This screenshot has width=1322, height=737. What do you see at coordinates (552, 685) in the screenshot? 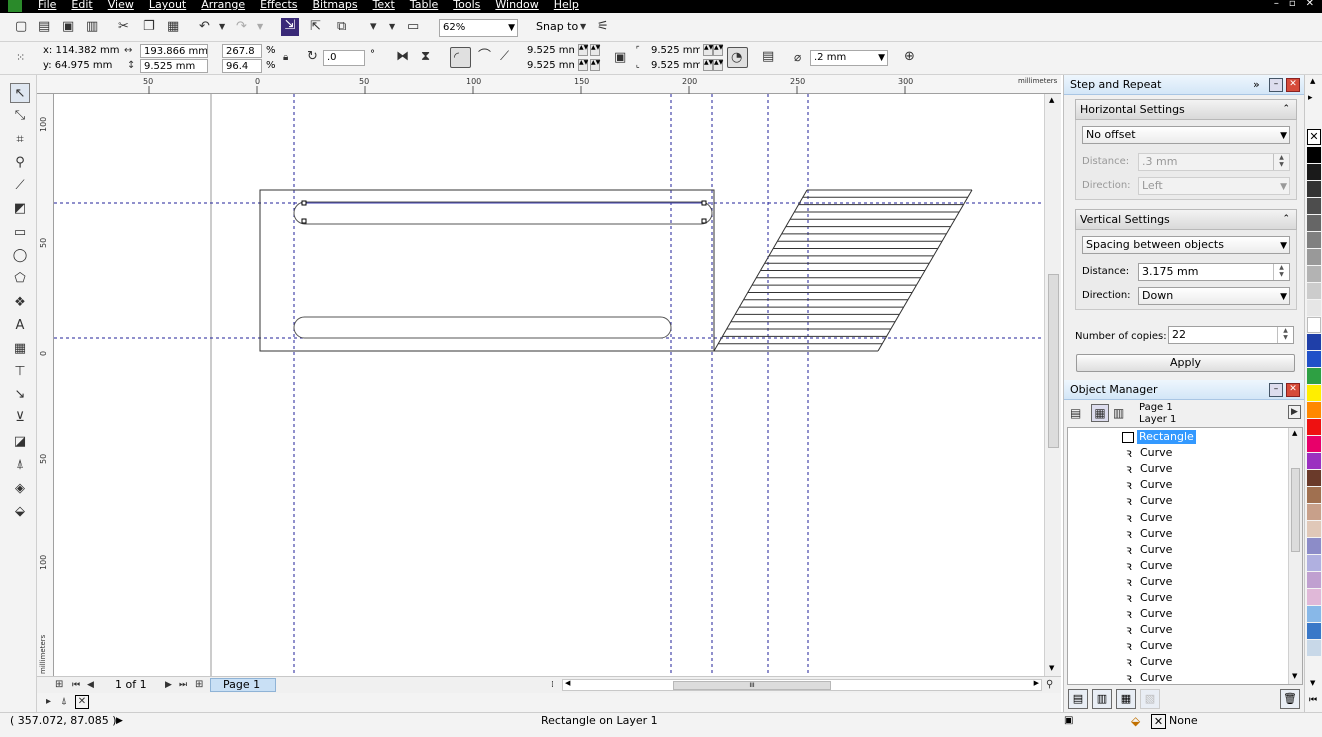
I see `splitter-grip-icon: ⁞` at bounding box center [552, 685].